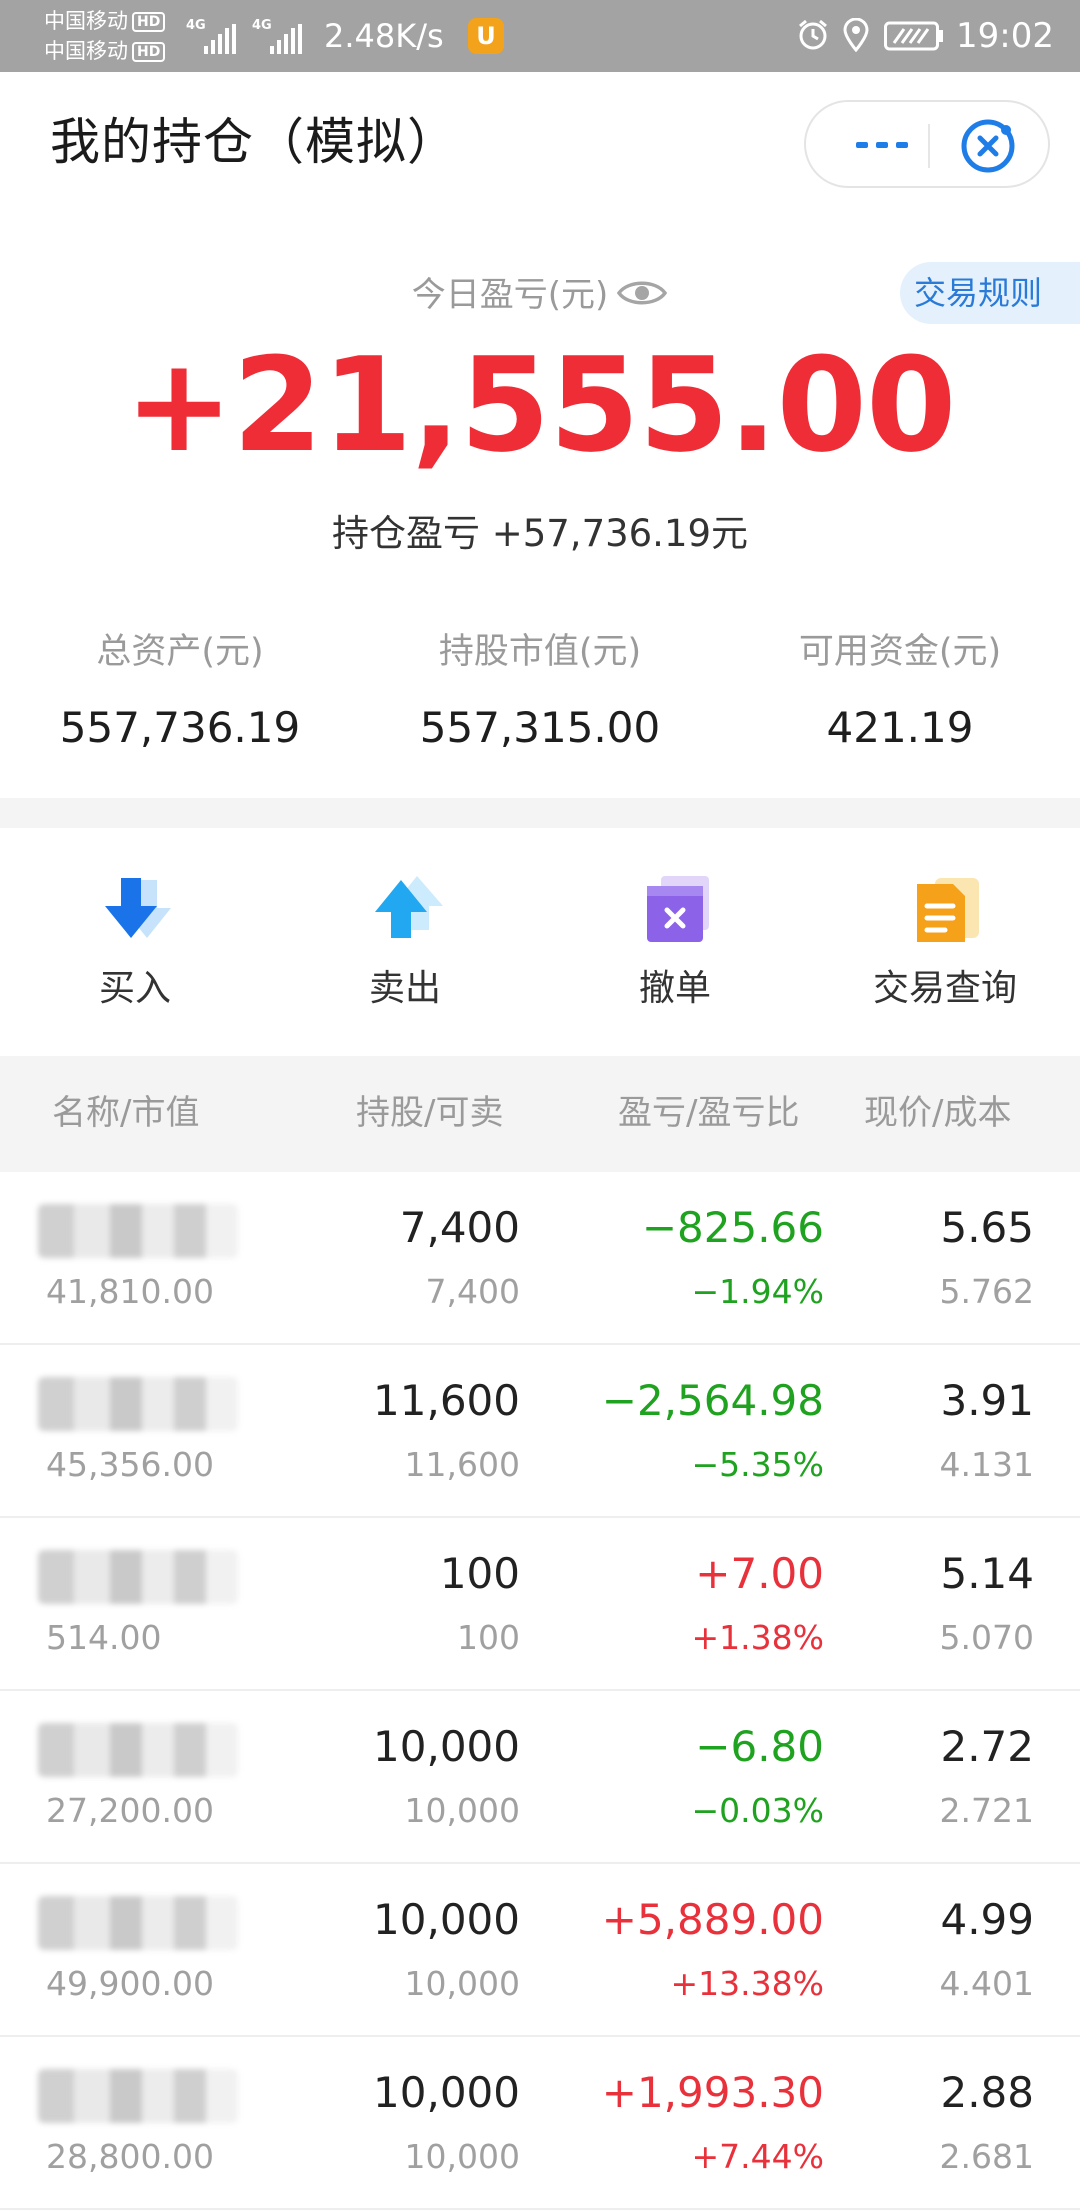 Image resolution: width=1080 pixels, height=2210 pixels. What do you see at coordinates (446, 1400) in the screenshot?
I see `holding-qty: 11,600` at bounding box center [446, 1400].